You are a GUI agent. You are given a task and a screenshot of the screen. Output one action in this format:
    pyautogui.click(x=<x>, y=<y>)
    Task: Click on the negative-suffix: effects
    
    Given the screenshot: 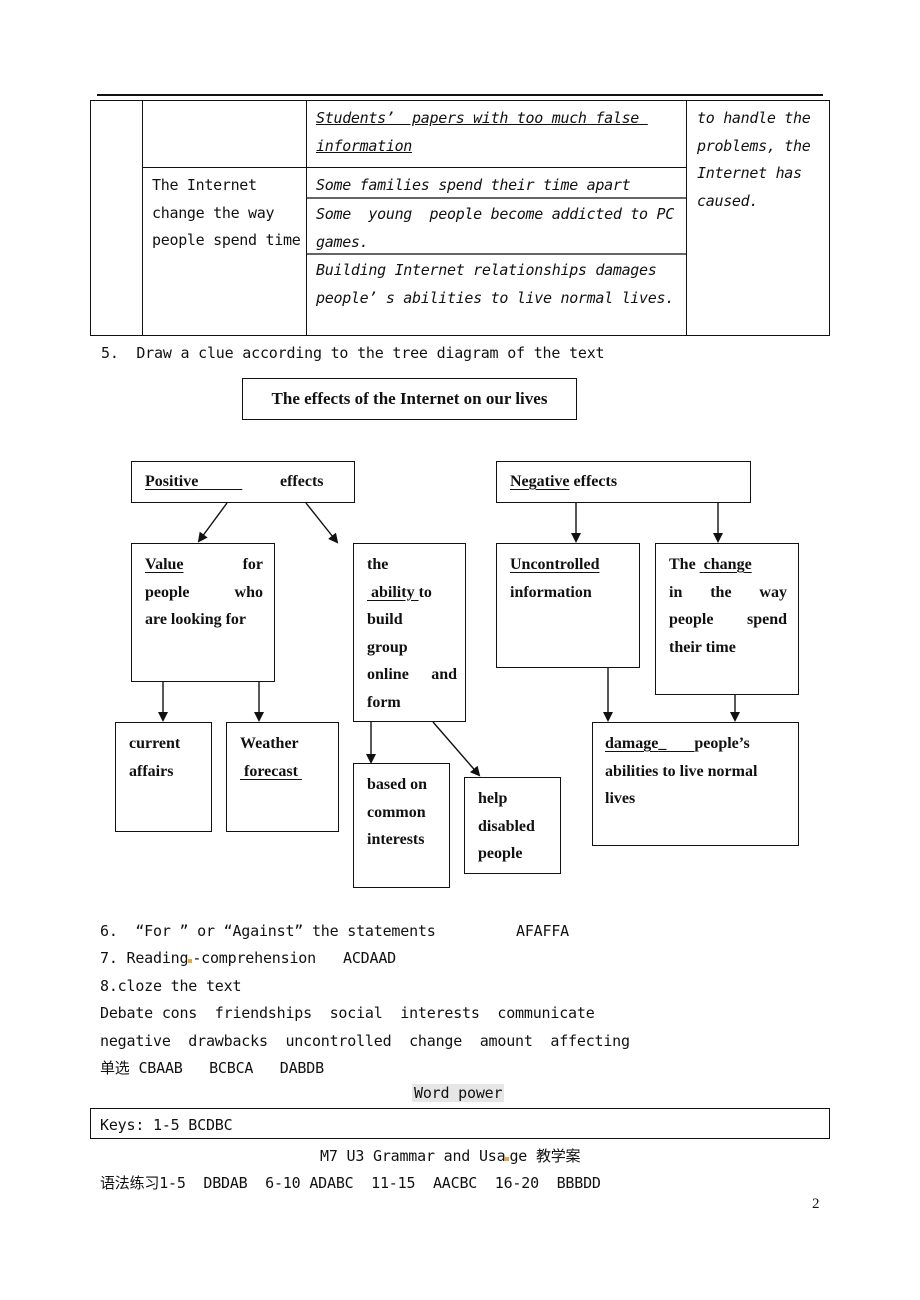 What is the action you would take?
    pyautogui.click(x=593, y=481)
    